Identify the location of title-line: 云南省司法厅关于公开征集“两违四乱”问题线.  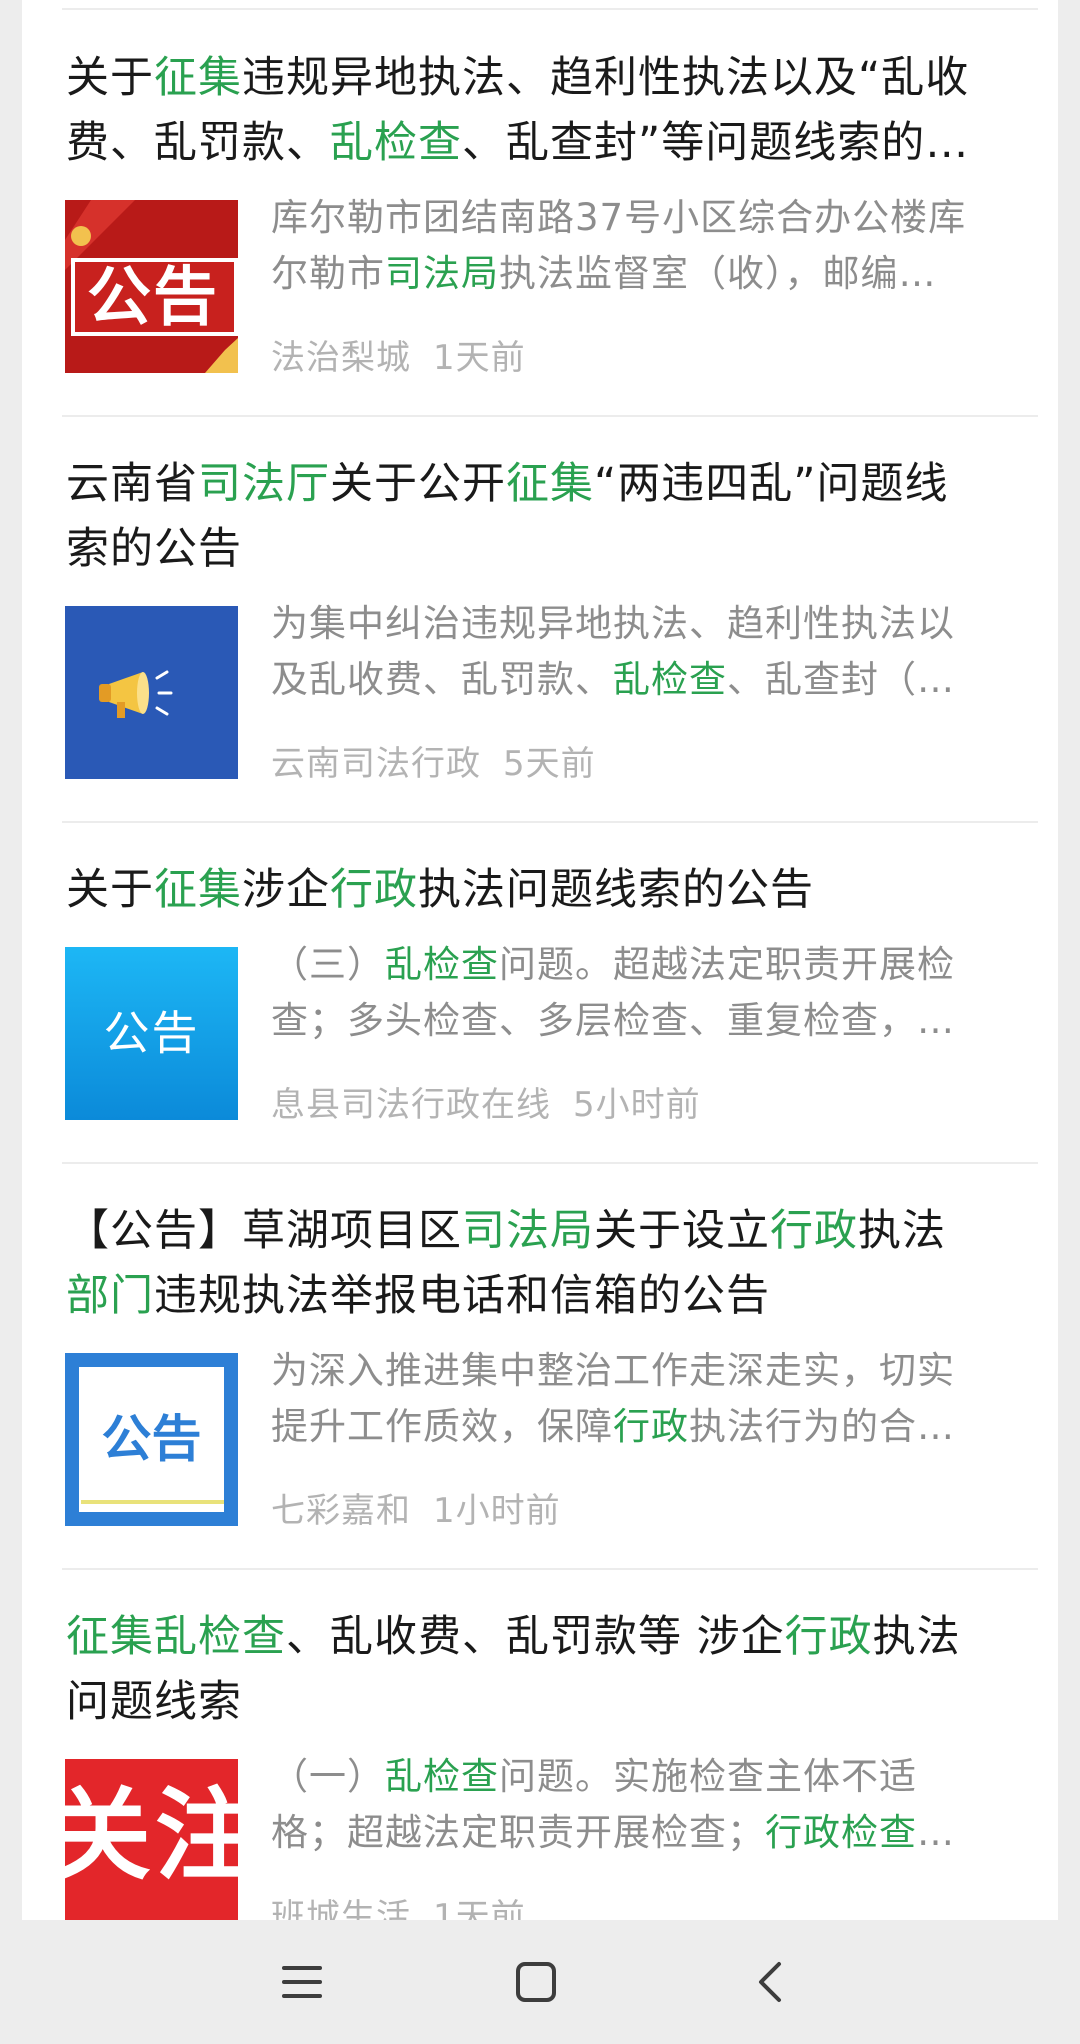
(556, 484).